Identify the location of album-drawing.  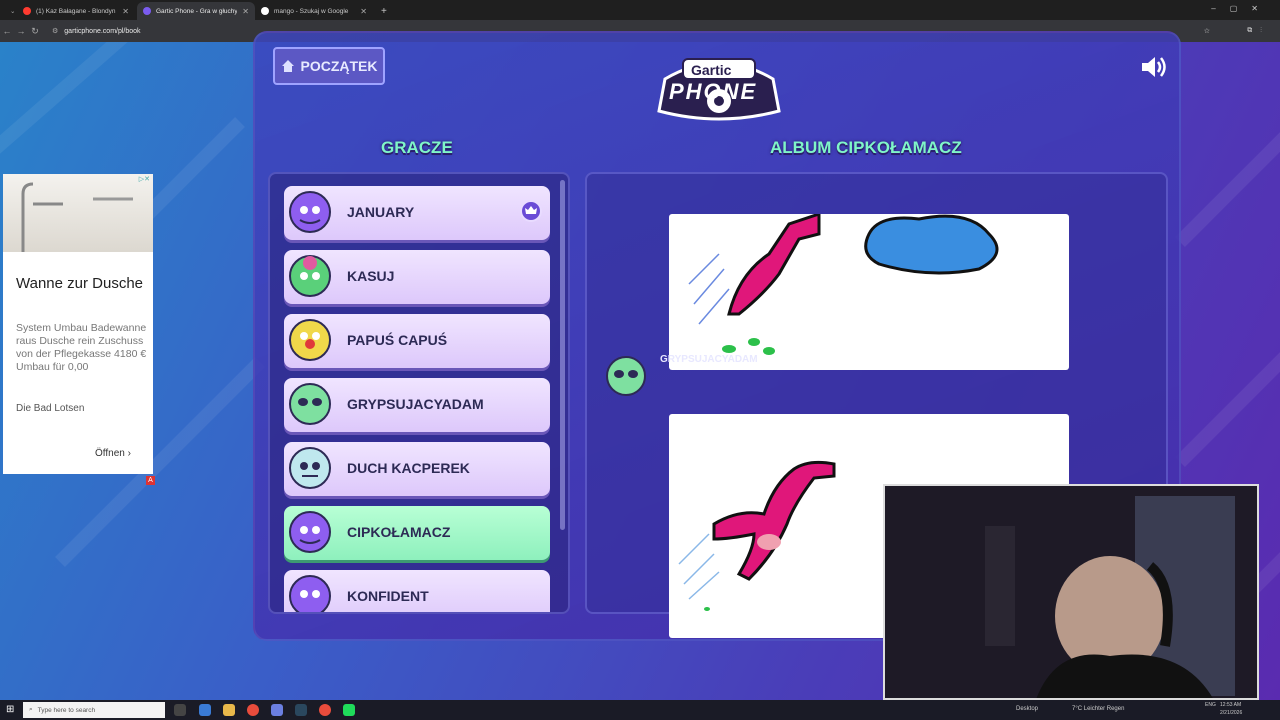
(869, 290).